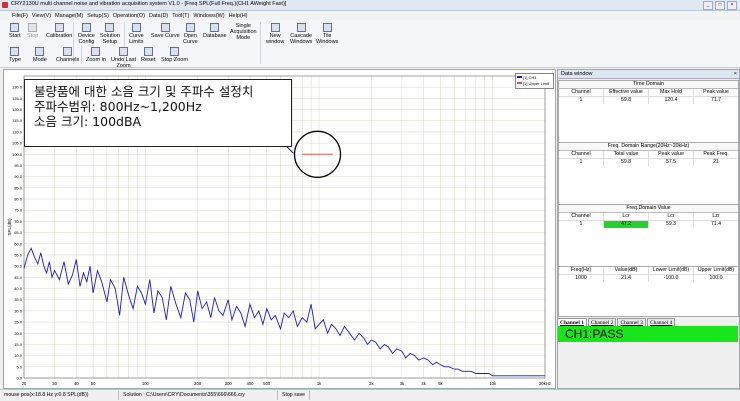 Image resolution: width=740 pixels, height=401 pixels. What do you see at coordinates (648, 147) in the screenshot?
I see `table-title: Freq. Domain Range(20Hz~20kHz)` at bounding box center [648, 147].